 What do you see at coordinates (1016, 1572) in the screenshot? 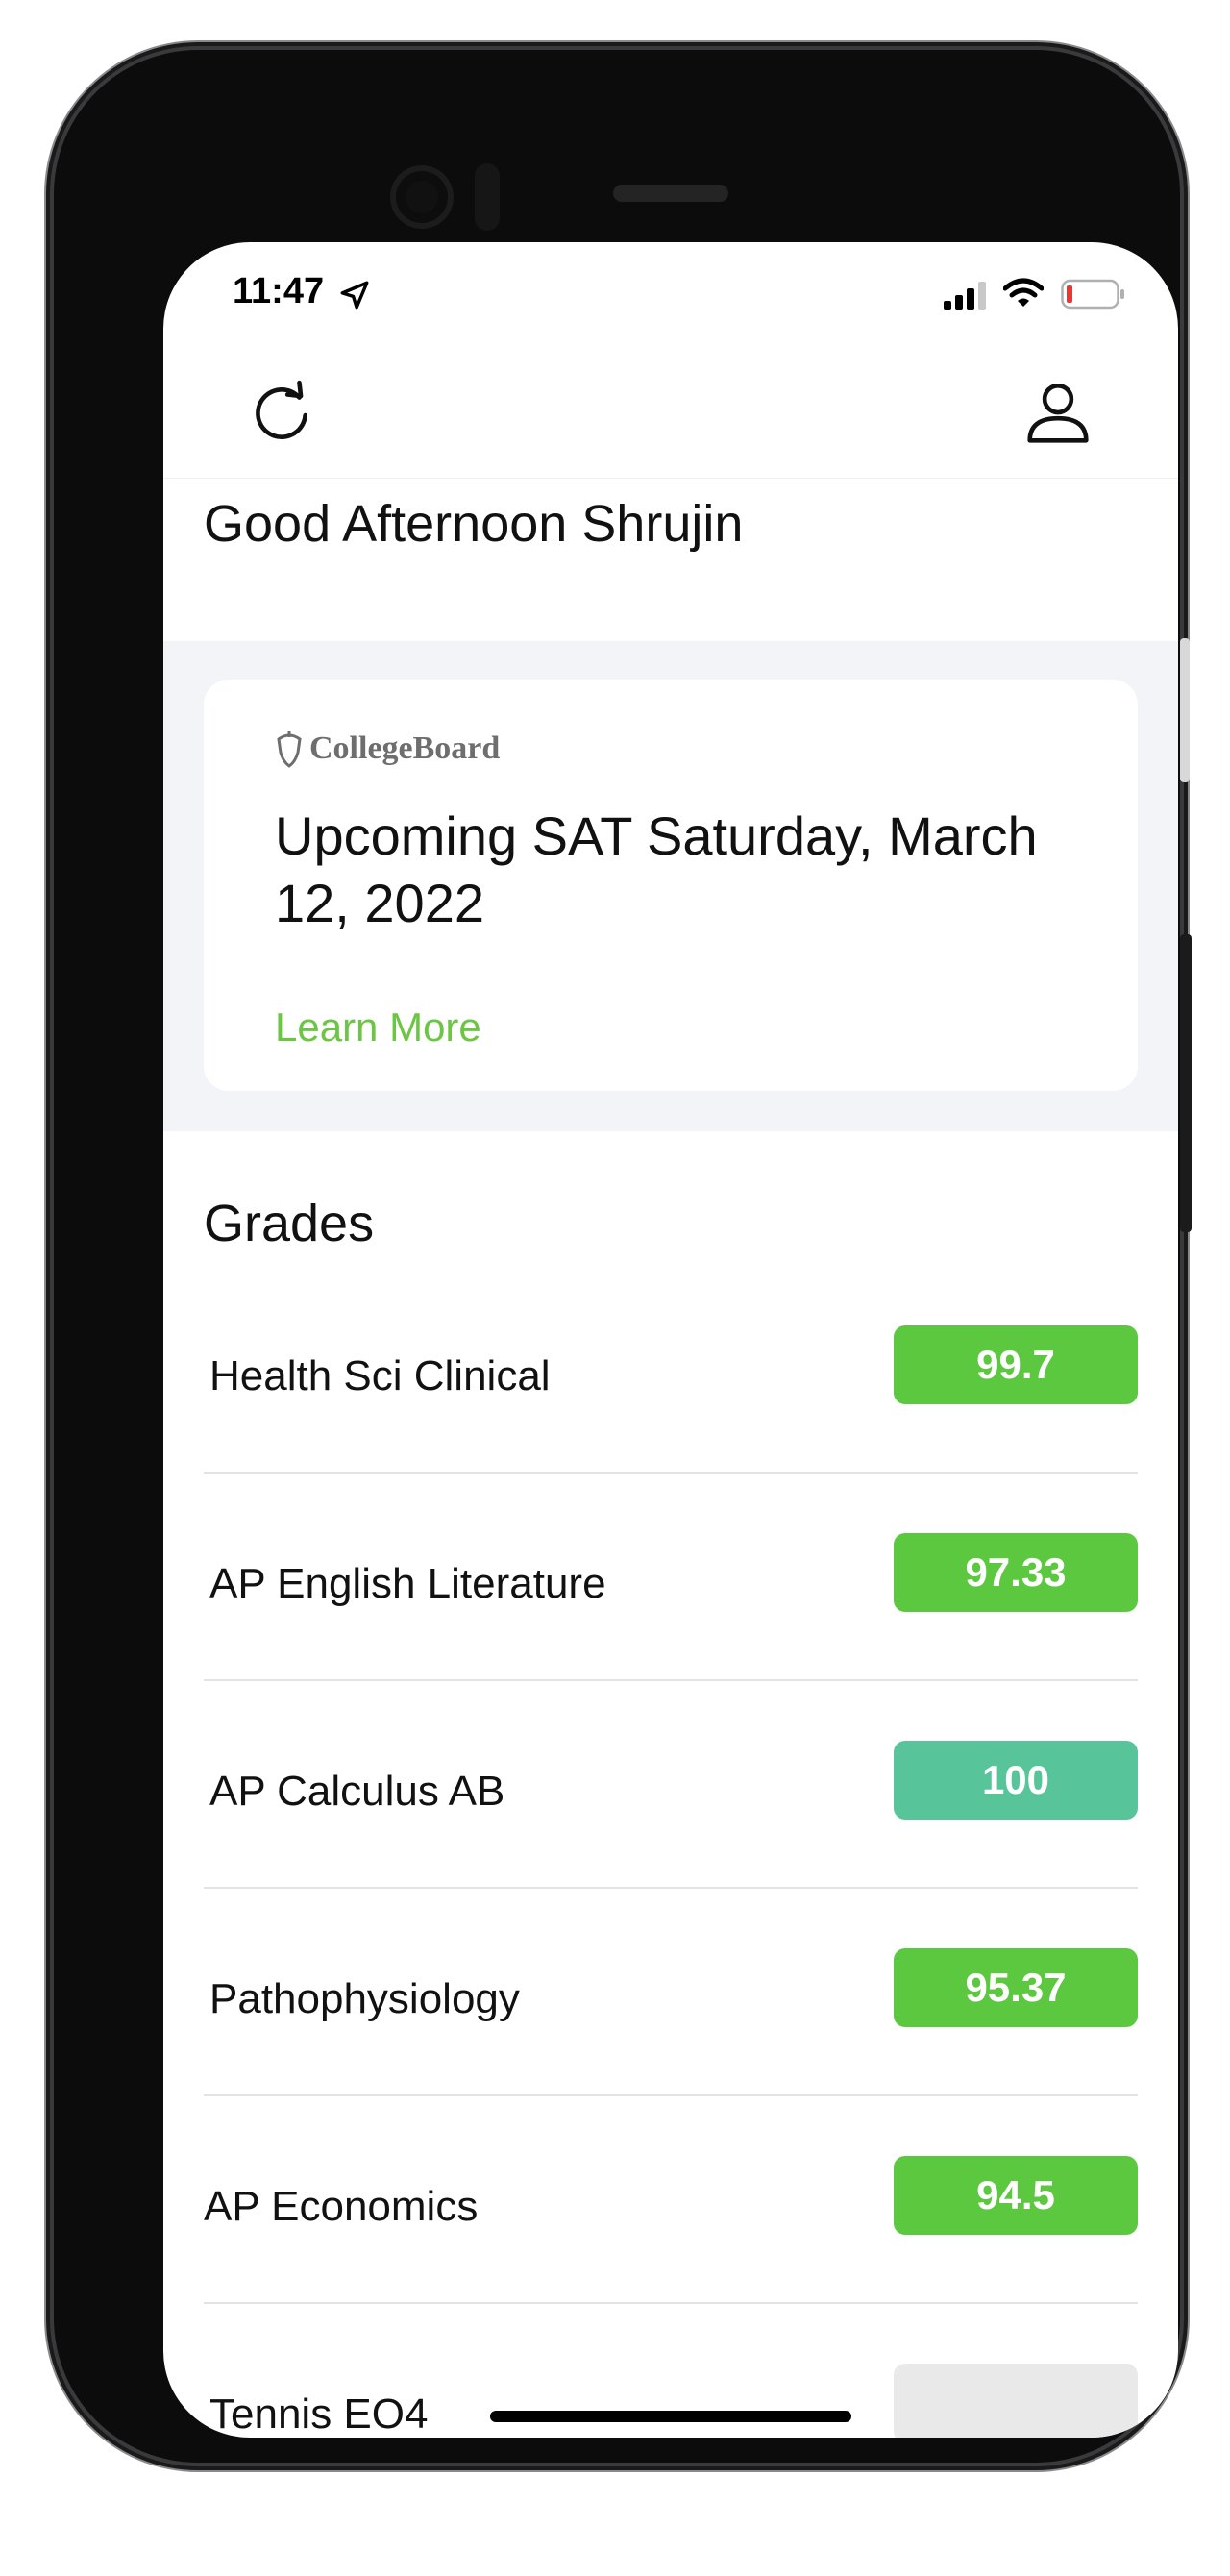
I see `grade-badge: 97.33` at bounding box center [1016, 1572].